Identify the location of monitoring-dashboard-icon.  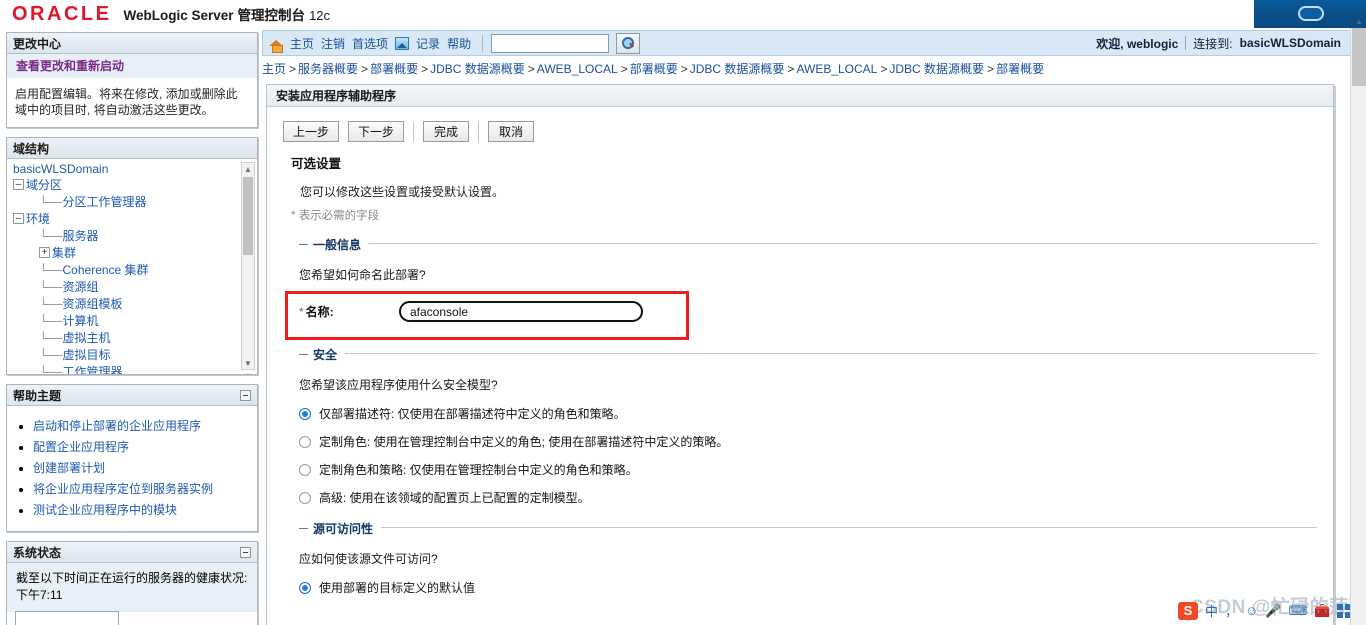
(402, 43).